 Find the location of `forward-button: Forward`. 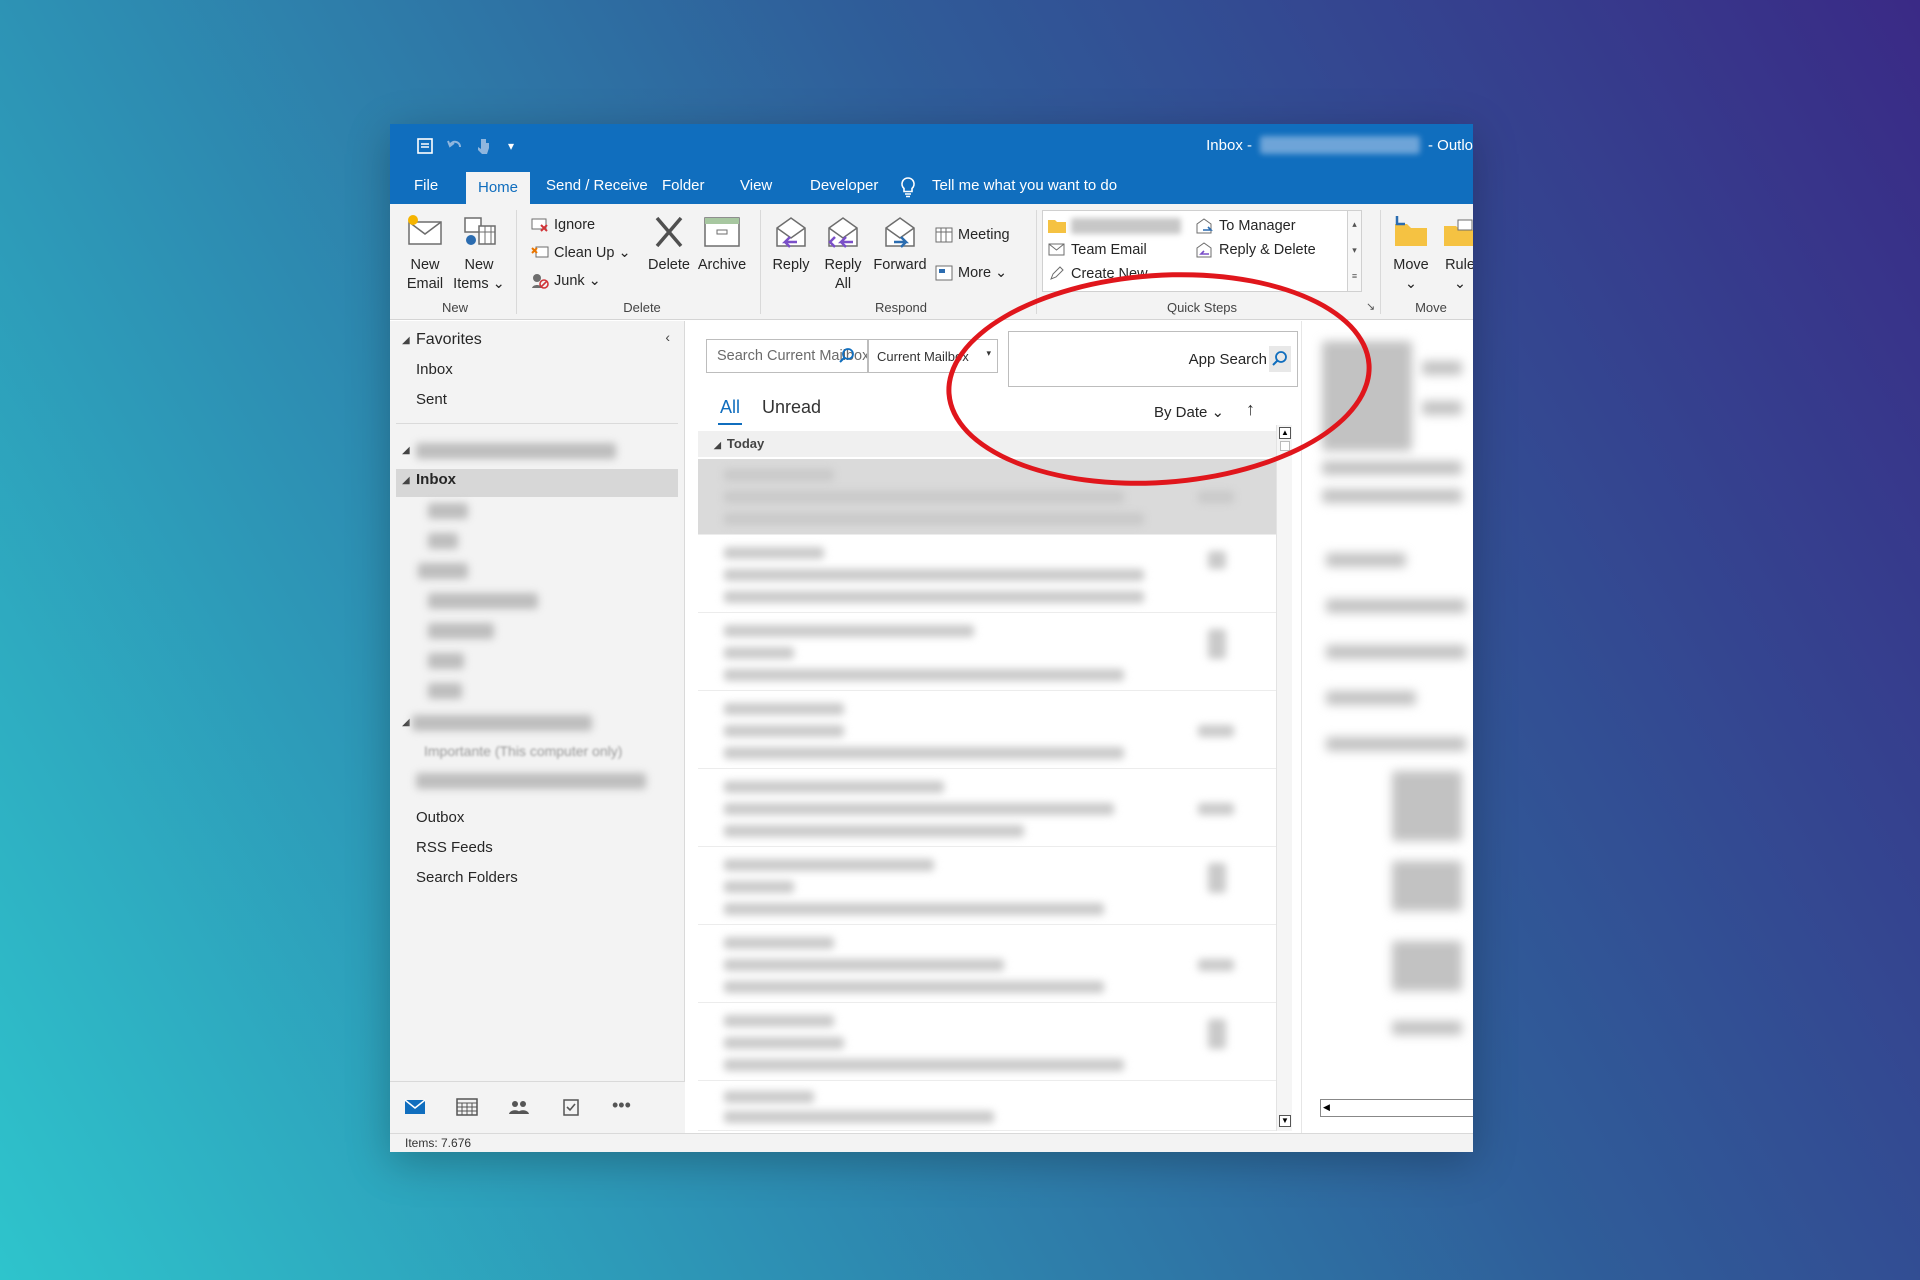

forward-button: Forward is located at coordinates (900, 243).